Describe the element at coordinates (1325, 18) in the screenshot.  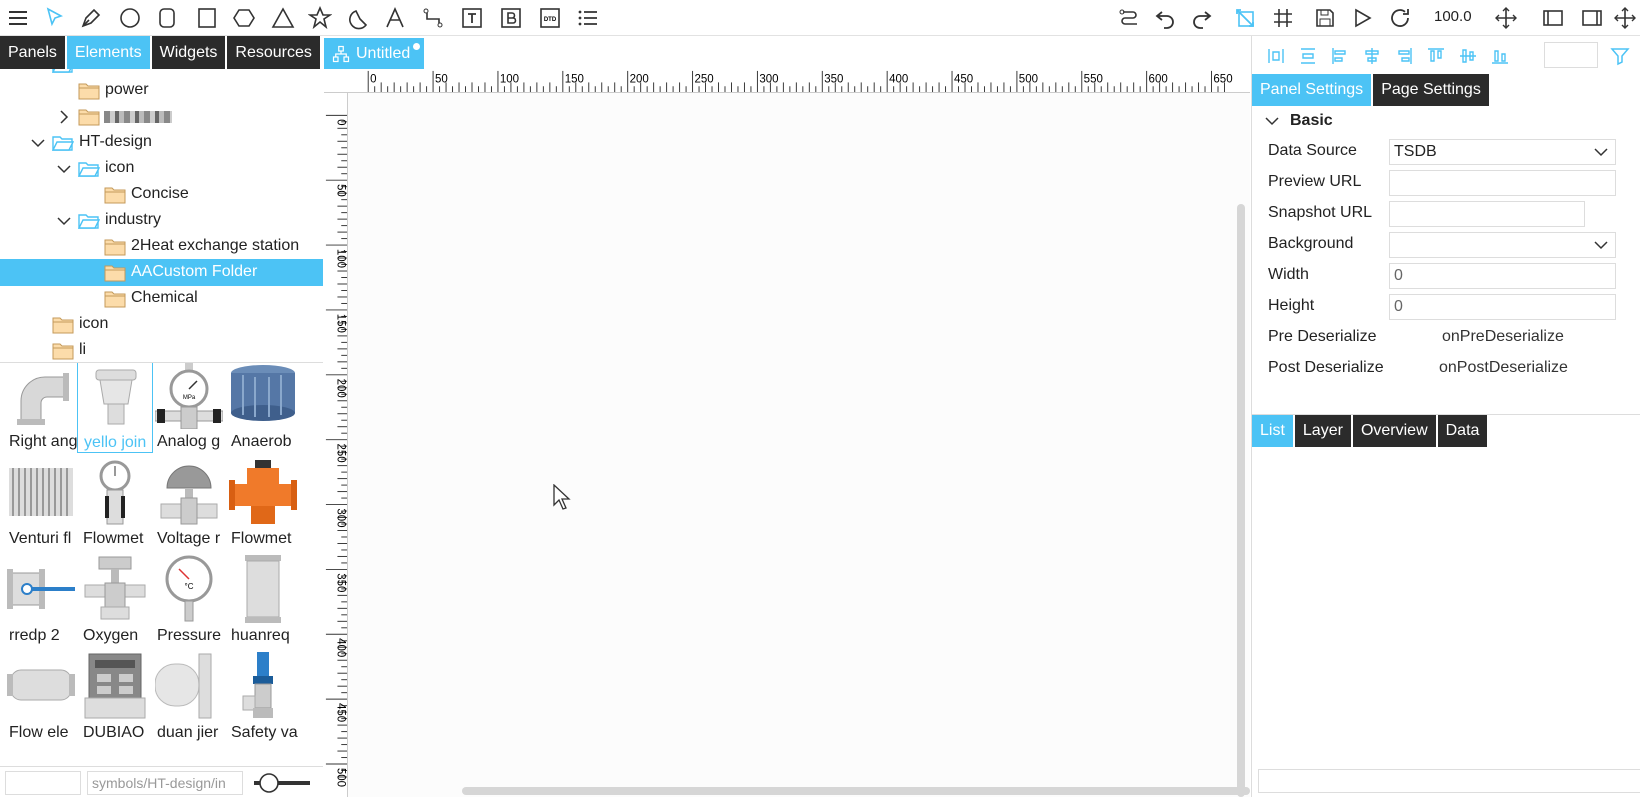
I see `save-icon` at that location.